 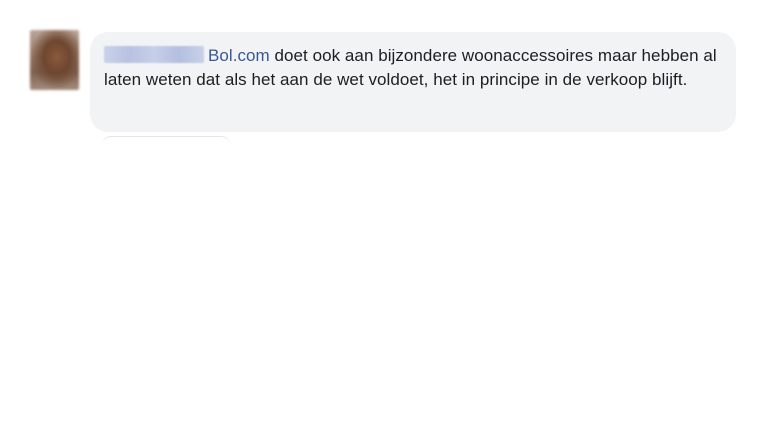 I want to click on mention-link-bol: Bol.com, so click(x=239, y=55).